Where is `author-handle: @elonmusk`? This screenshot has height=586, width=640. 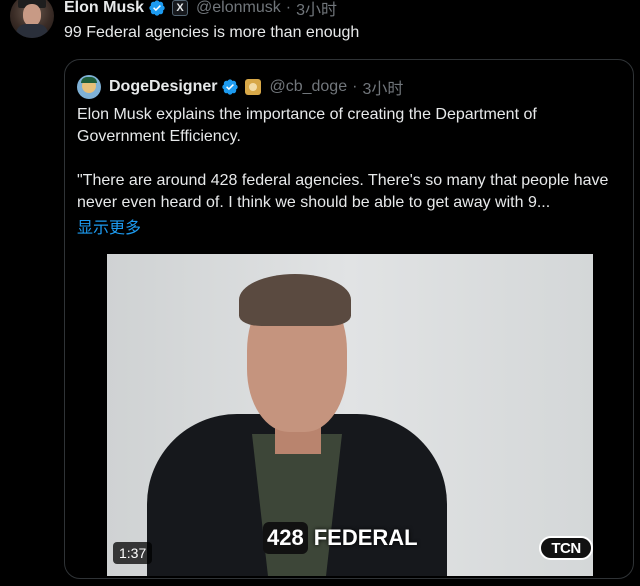 author-handle: @elonmusk is located at coordinates (238, 8).